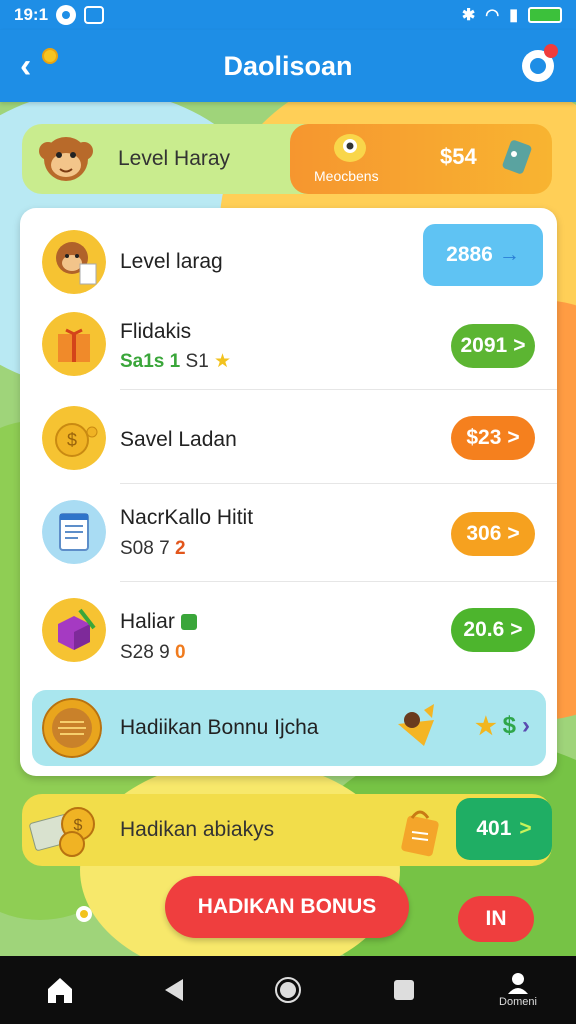 This screenshot has height=1024, width=576. Describe the element at coordinates (31, 14) in the screenshot. I see `status-time: 19:1` at that location.